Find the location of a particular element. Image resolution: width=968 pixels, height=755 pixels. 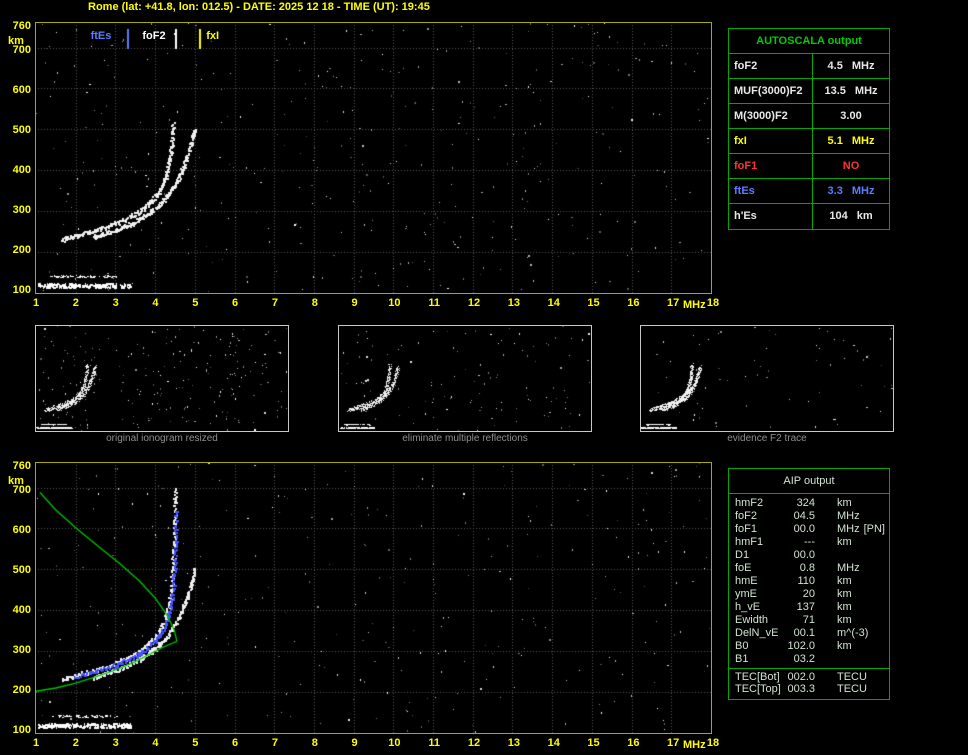

aip-row-note: [PN] is located at coordinates (874, 529).